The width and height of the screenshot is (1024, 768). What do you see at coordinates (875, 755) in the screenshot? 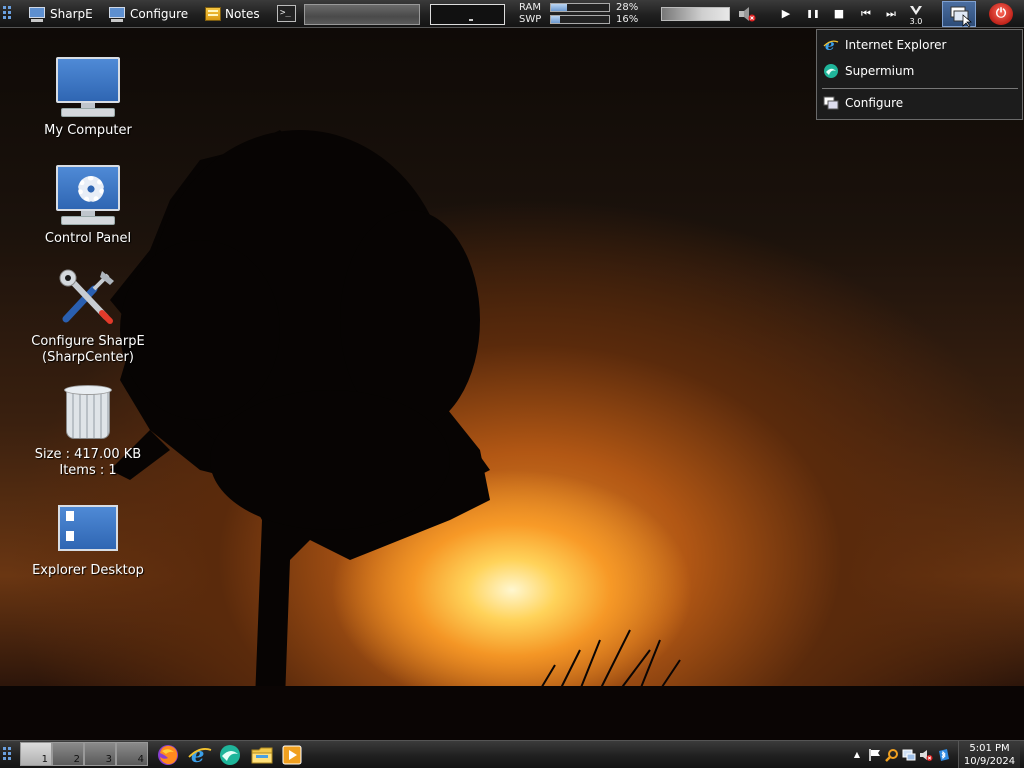
I see `flag-icon` at bounding box center [875, 755].